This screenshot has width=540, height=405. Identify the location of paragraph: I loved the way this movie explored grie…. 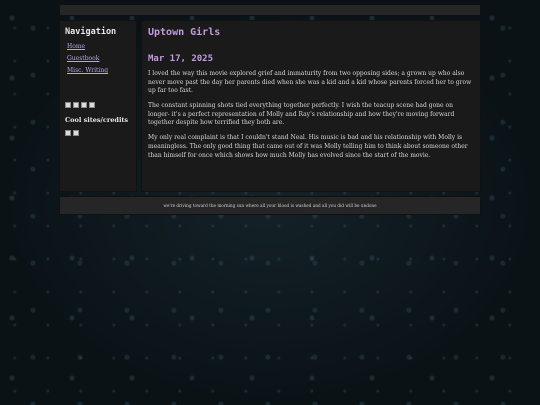
(310, 82).